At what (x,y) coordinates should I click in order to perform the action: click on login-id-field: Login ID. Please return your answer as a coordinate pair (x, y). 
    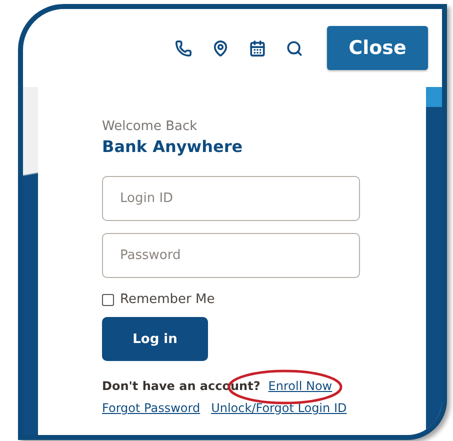
    Looking at the image, I should click on (231, 198).